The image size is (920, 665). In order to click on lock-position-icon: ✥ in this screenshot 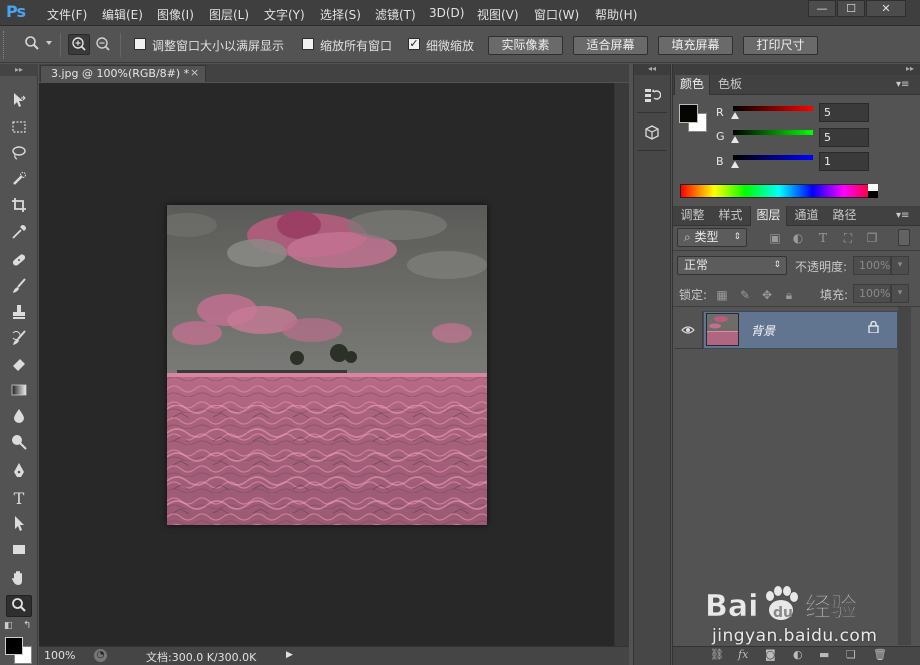, I will do `click(767, 295)`.